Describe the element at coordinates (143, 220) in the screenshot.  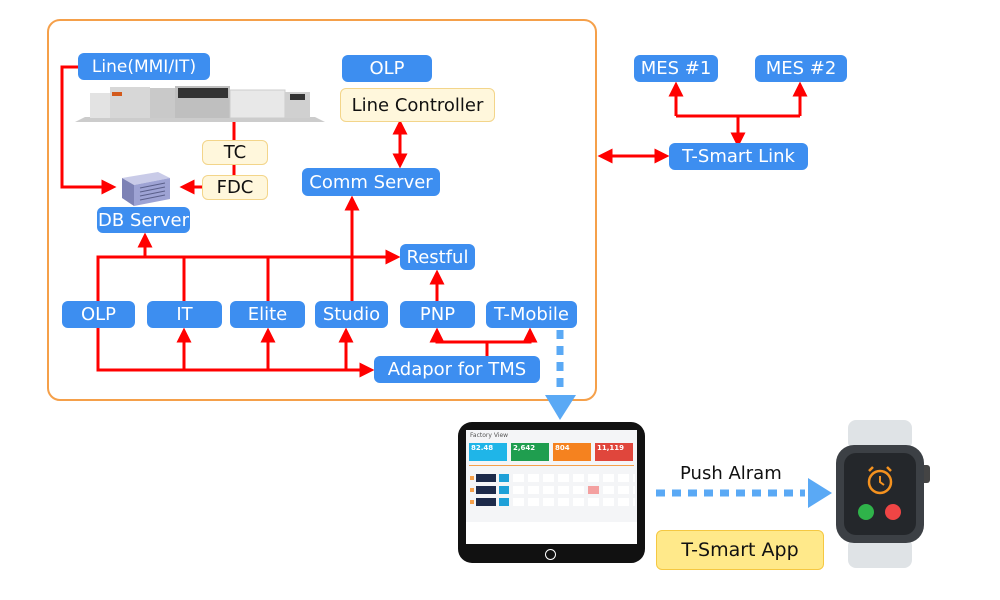
I see `db-server-label: DB Server` at that location.